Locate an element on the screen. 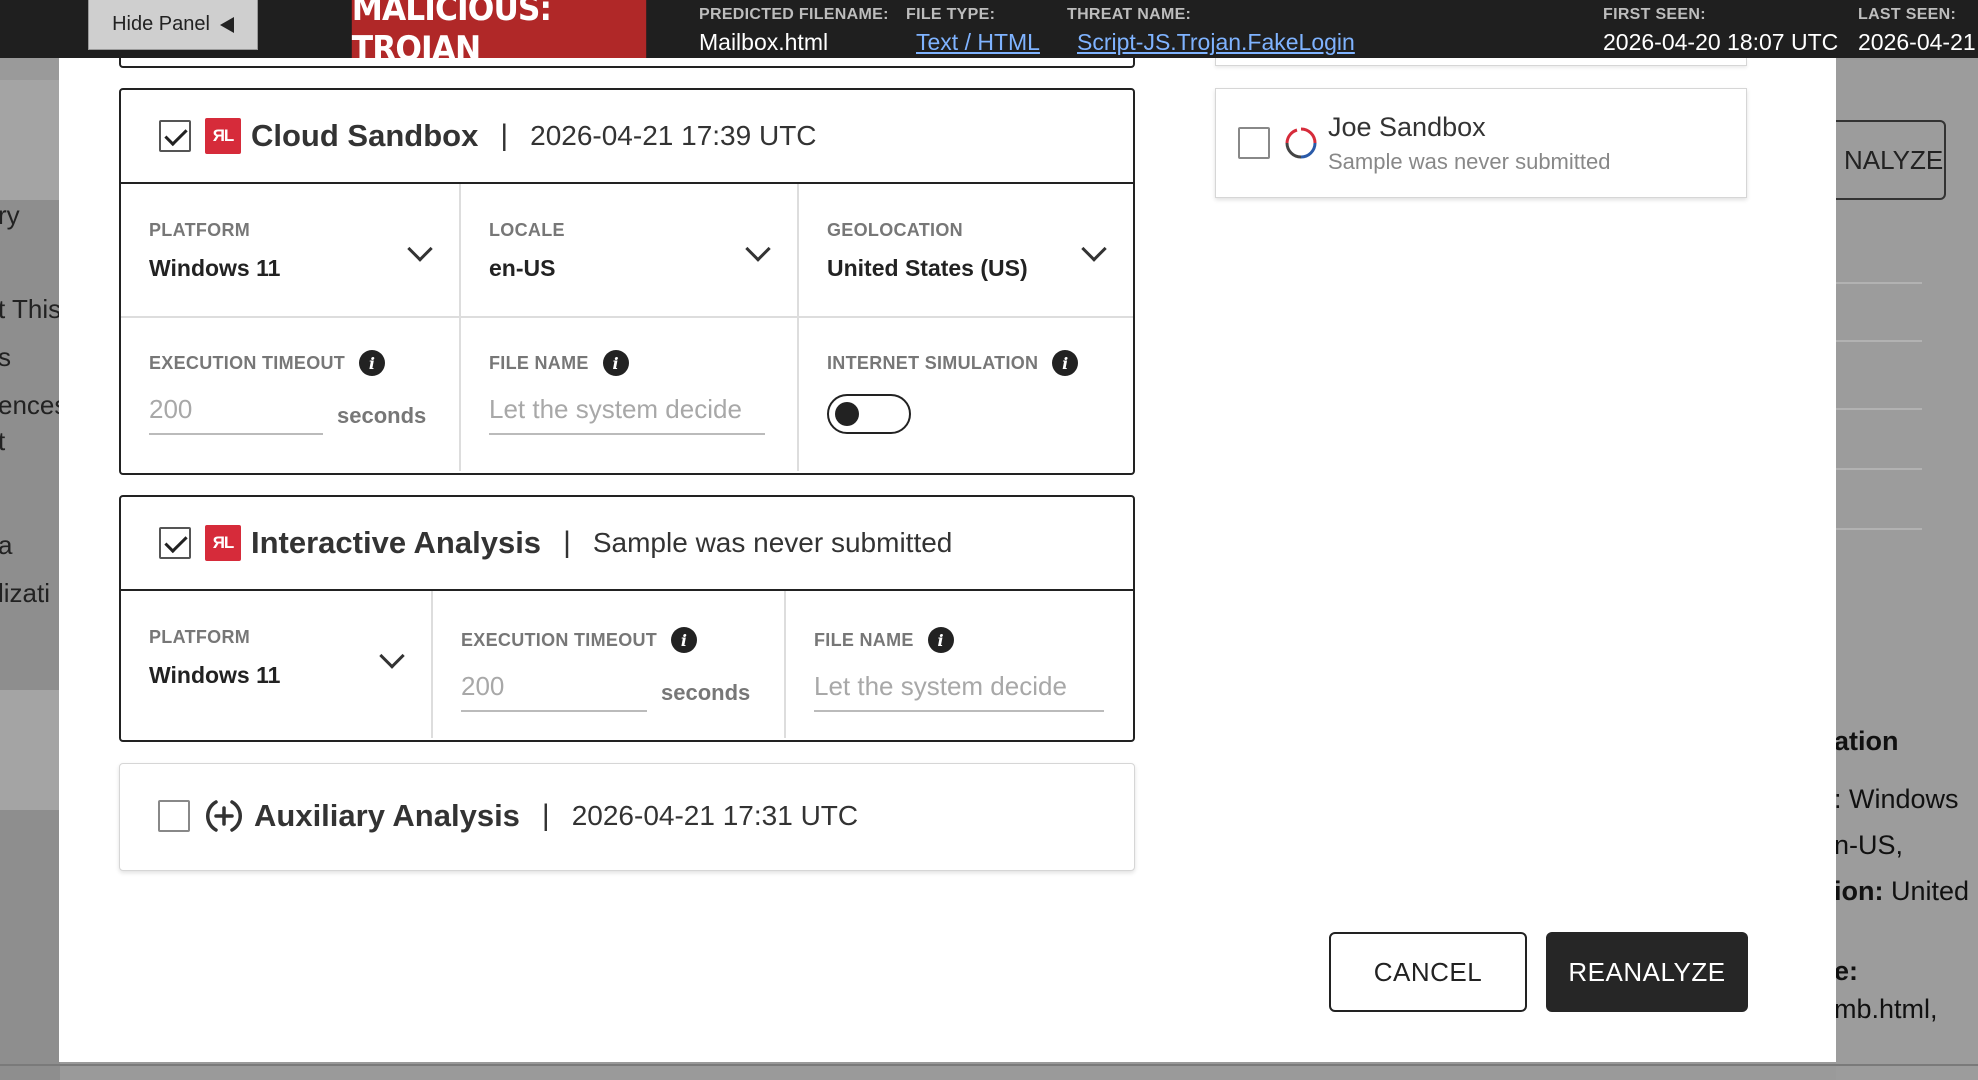  hide-panel-button: Hide Panel is located at coordinates (173, 25).